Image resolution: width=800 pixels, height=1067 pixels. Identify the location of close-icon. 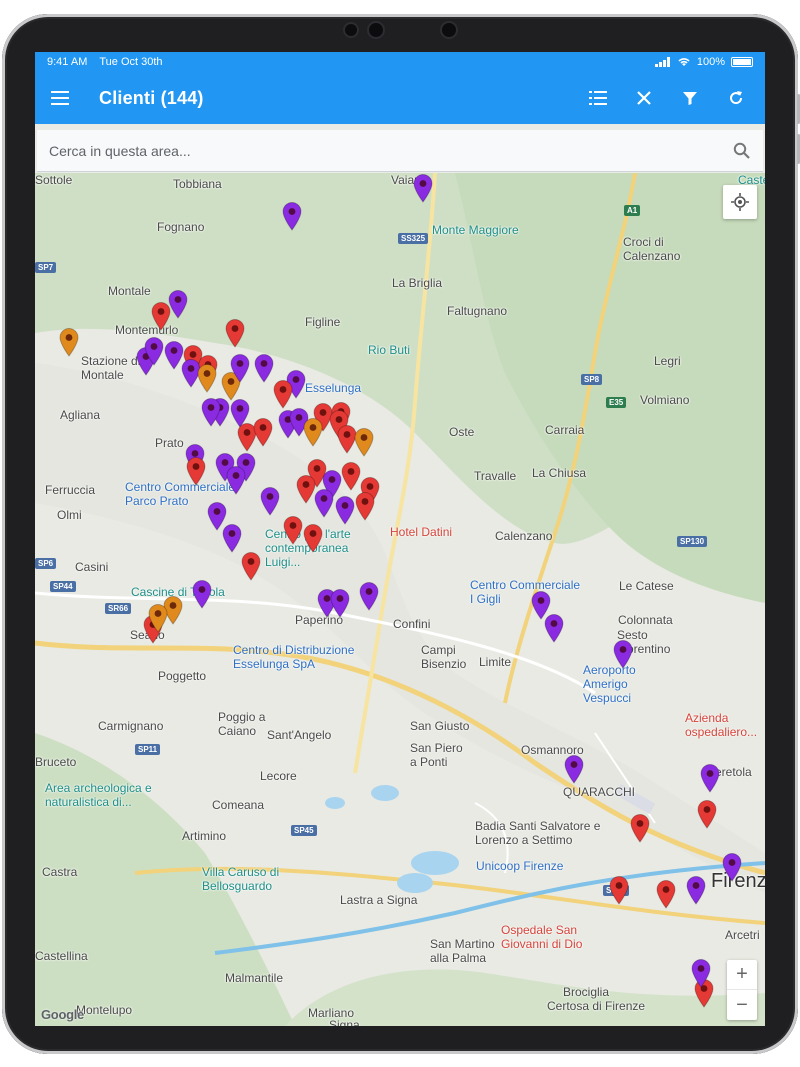
(644, 98).